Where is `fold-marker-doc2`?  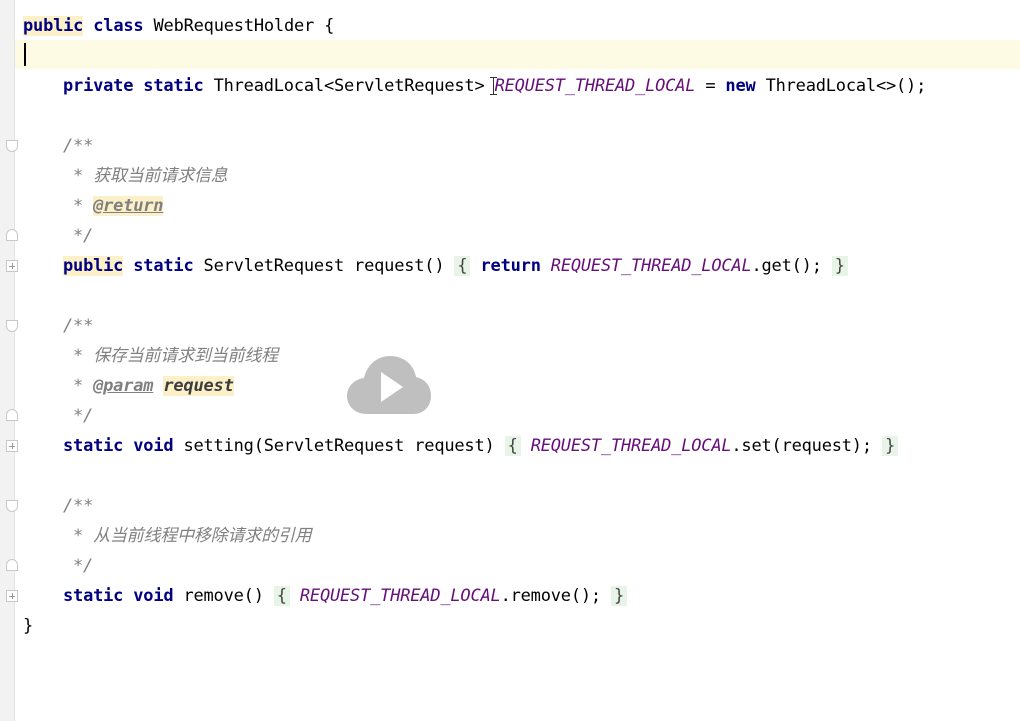 fold-marker-doc2 is located at coordinates (12, 326).